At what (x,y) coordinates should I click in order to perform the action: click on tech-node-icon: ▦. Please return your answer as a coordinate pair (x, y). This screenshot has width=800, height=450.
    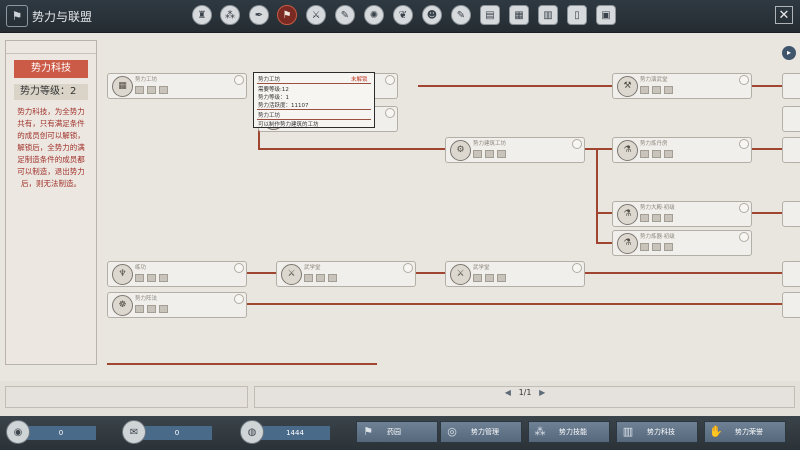
    Looking at the image, I should click on (122, 86).